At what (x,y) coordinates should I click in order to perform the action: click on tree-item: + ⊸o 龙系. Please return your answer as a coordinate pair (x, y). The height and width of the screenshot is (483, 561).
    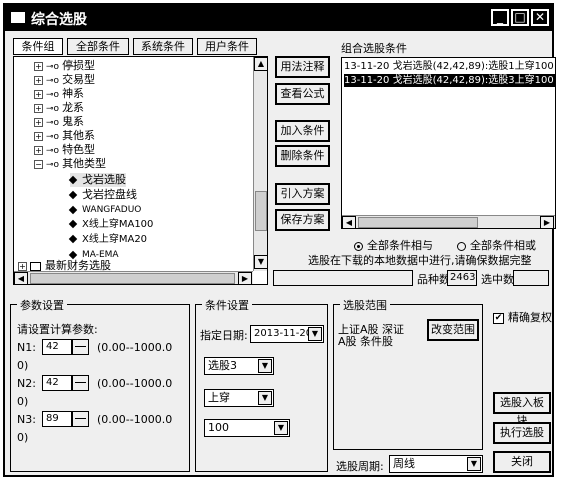
    Looking at the image, I should click on (59, 108).